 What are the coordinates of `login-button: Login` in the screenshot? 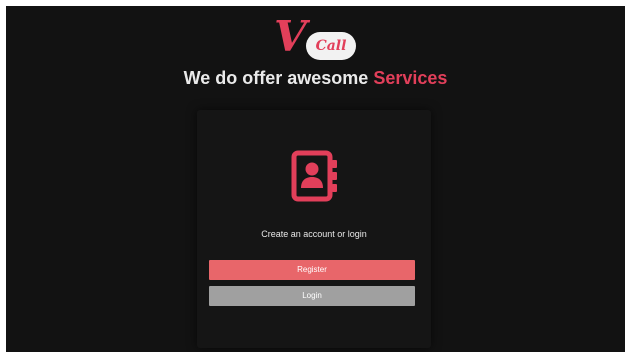 It's located at (312, 296).